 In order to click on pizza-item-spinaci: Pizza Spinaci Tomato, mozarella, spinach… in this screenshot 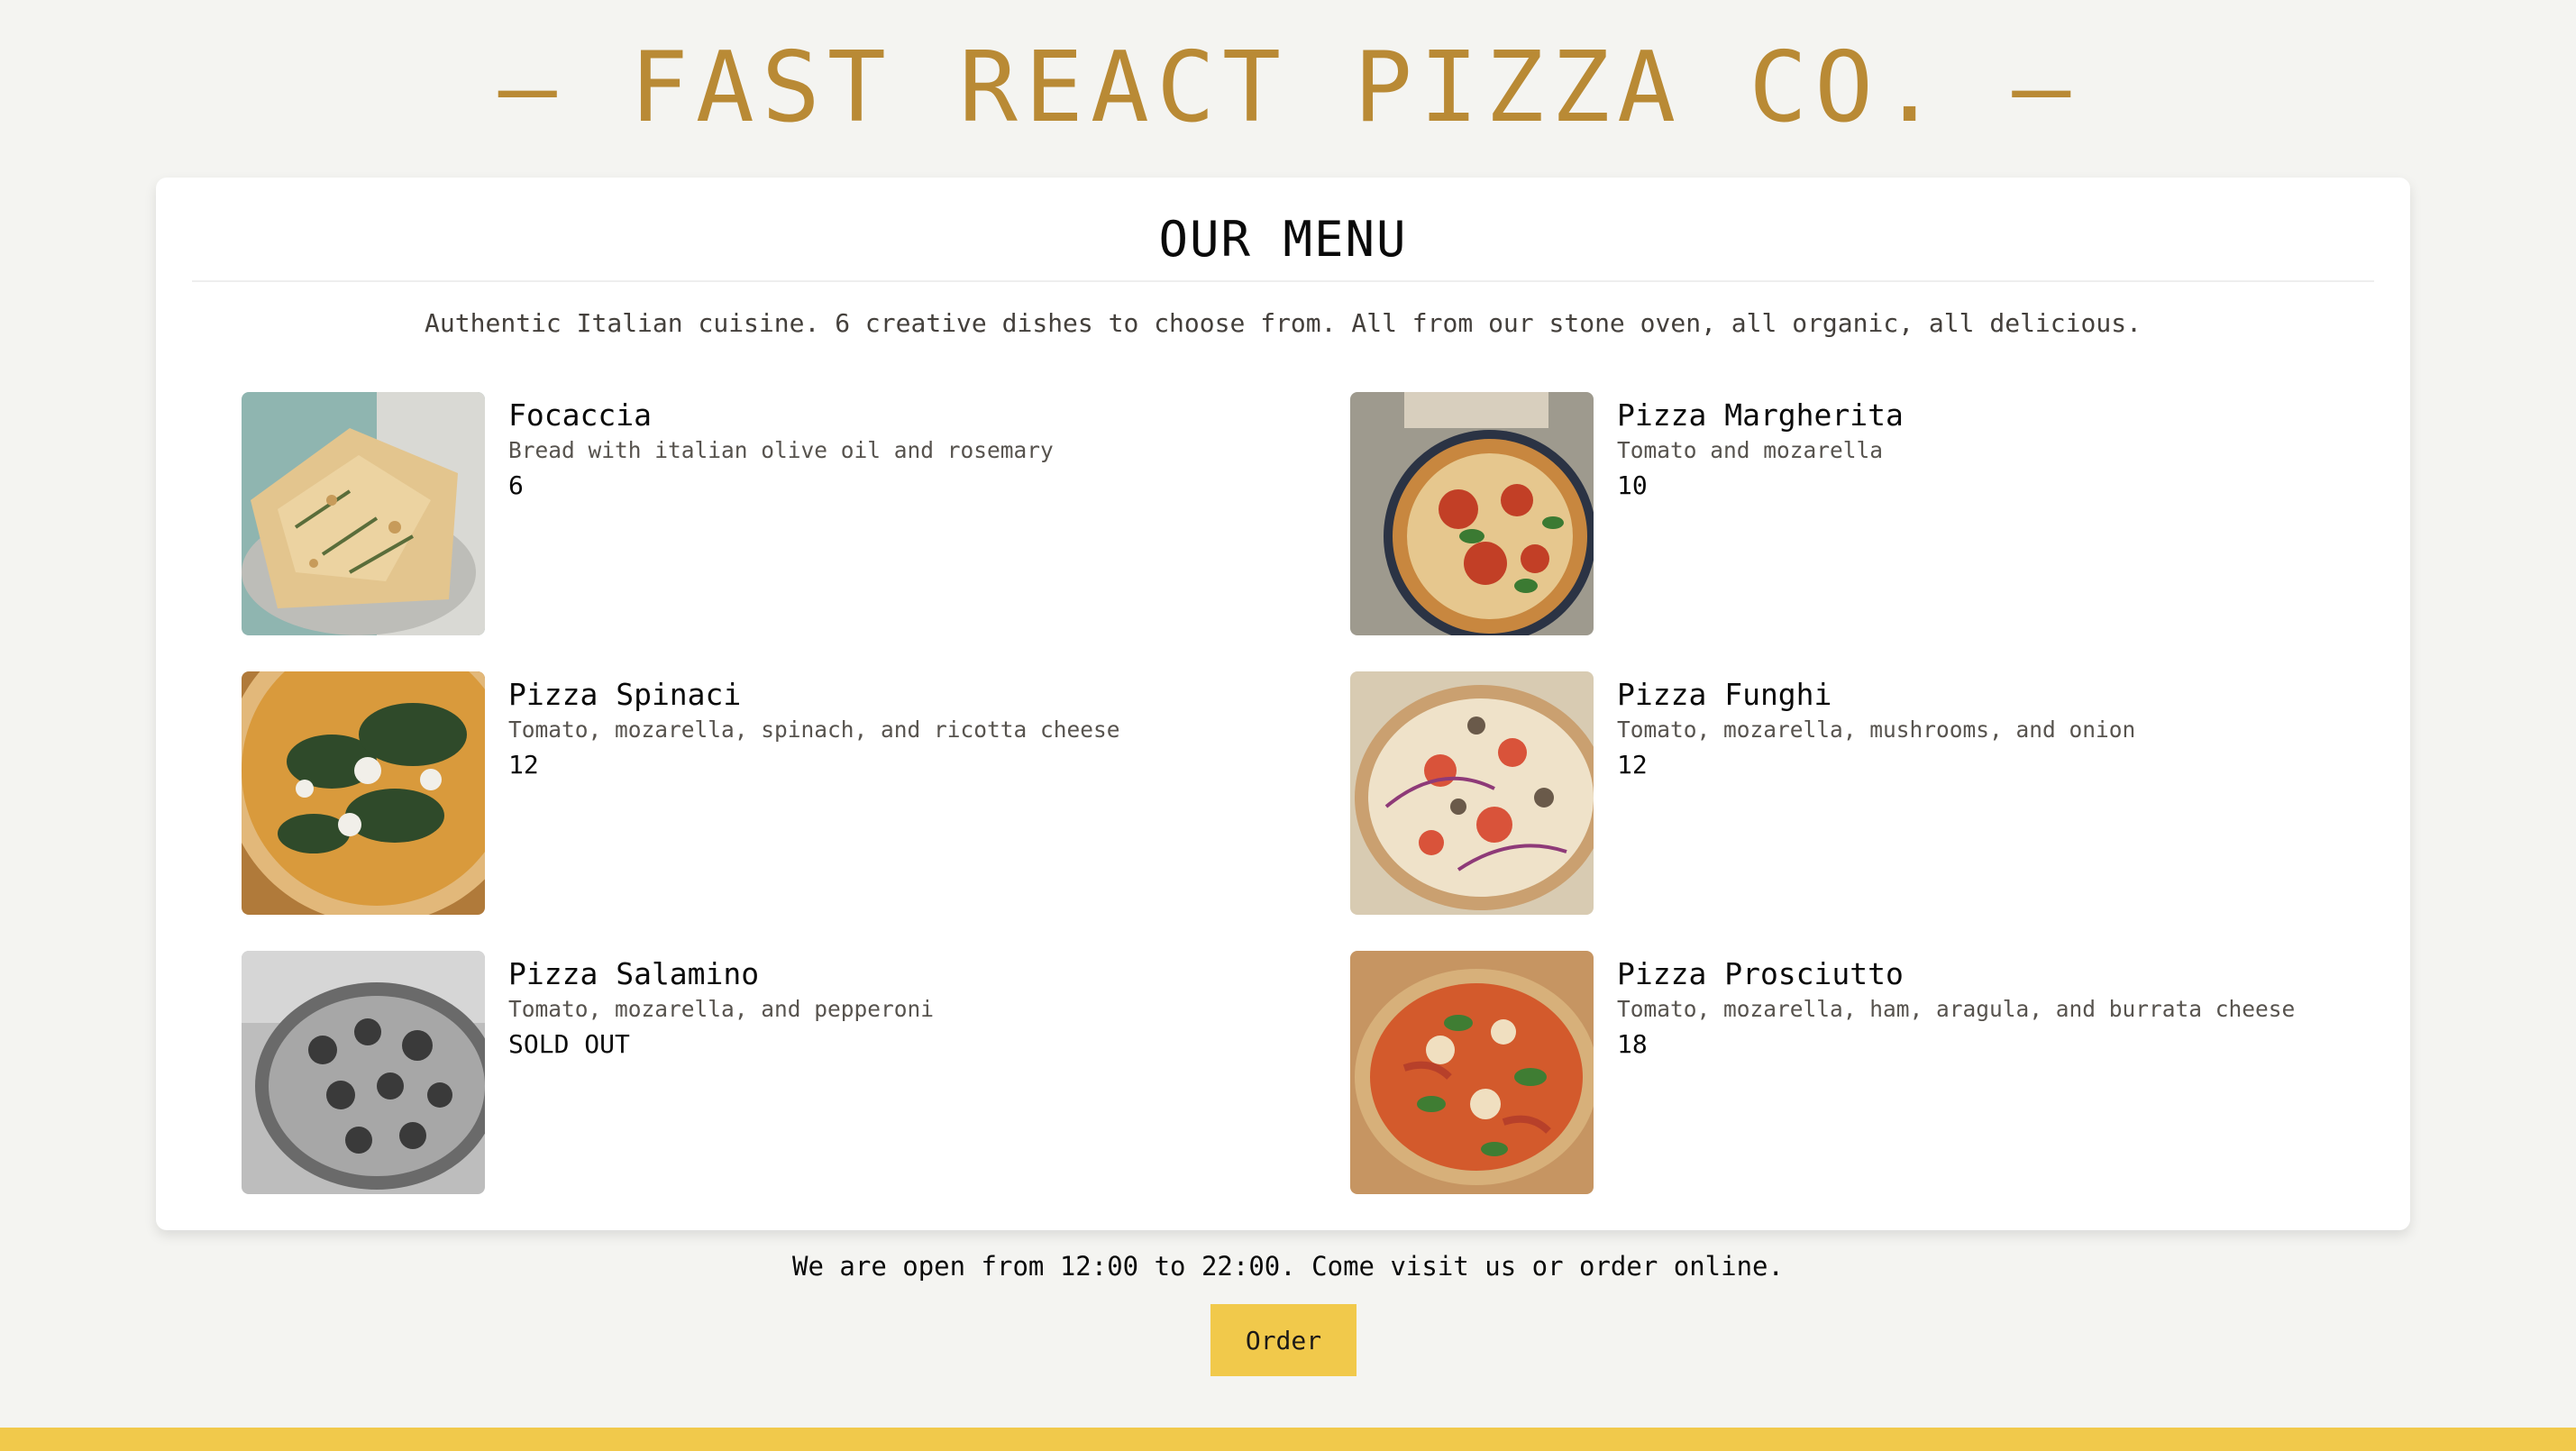, I will do `click(773, 793)`.